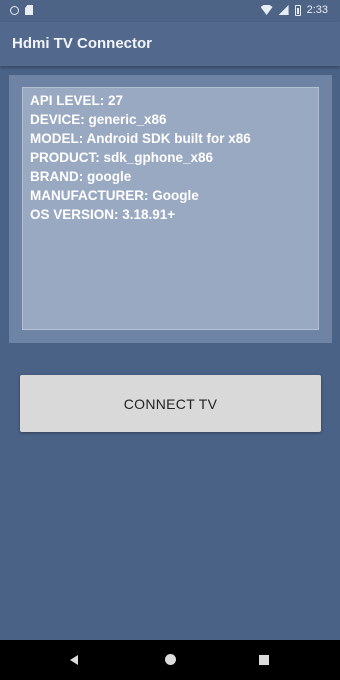  I want to click on info-device: DEVICE: generic_x86, so click(98, 119).